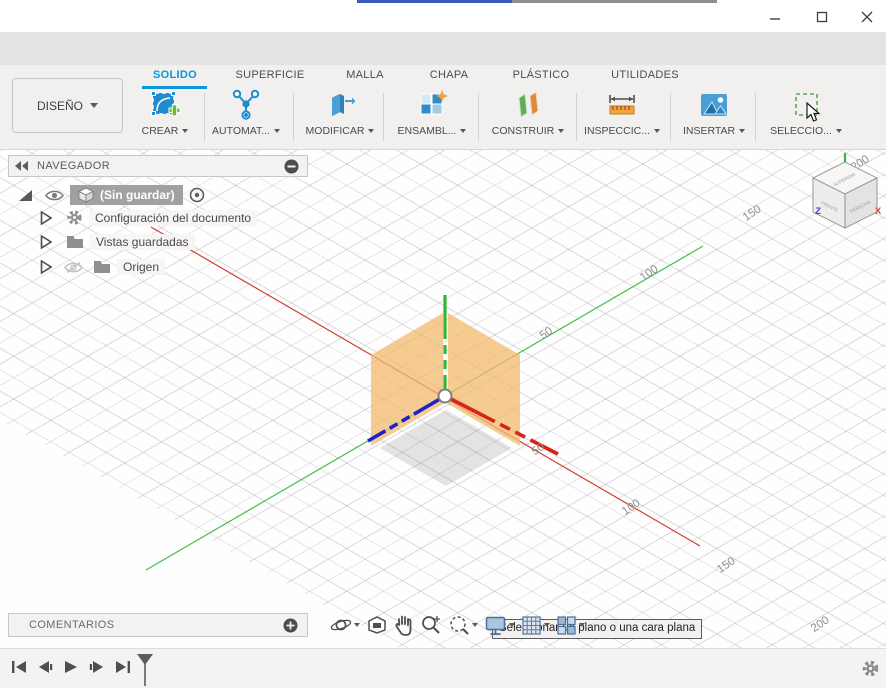 The width and height of the screenshot is (886, 688). Describe the element at coordinates (72, 625) in the screenshot. I see `comments-label: COMENTARIOS` at that location.